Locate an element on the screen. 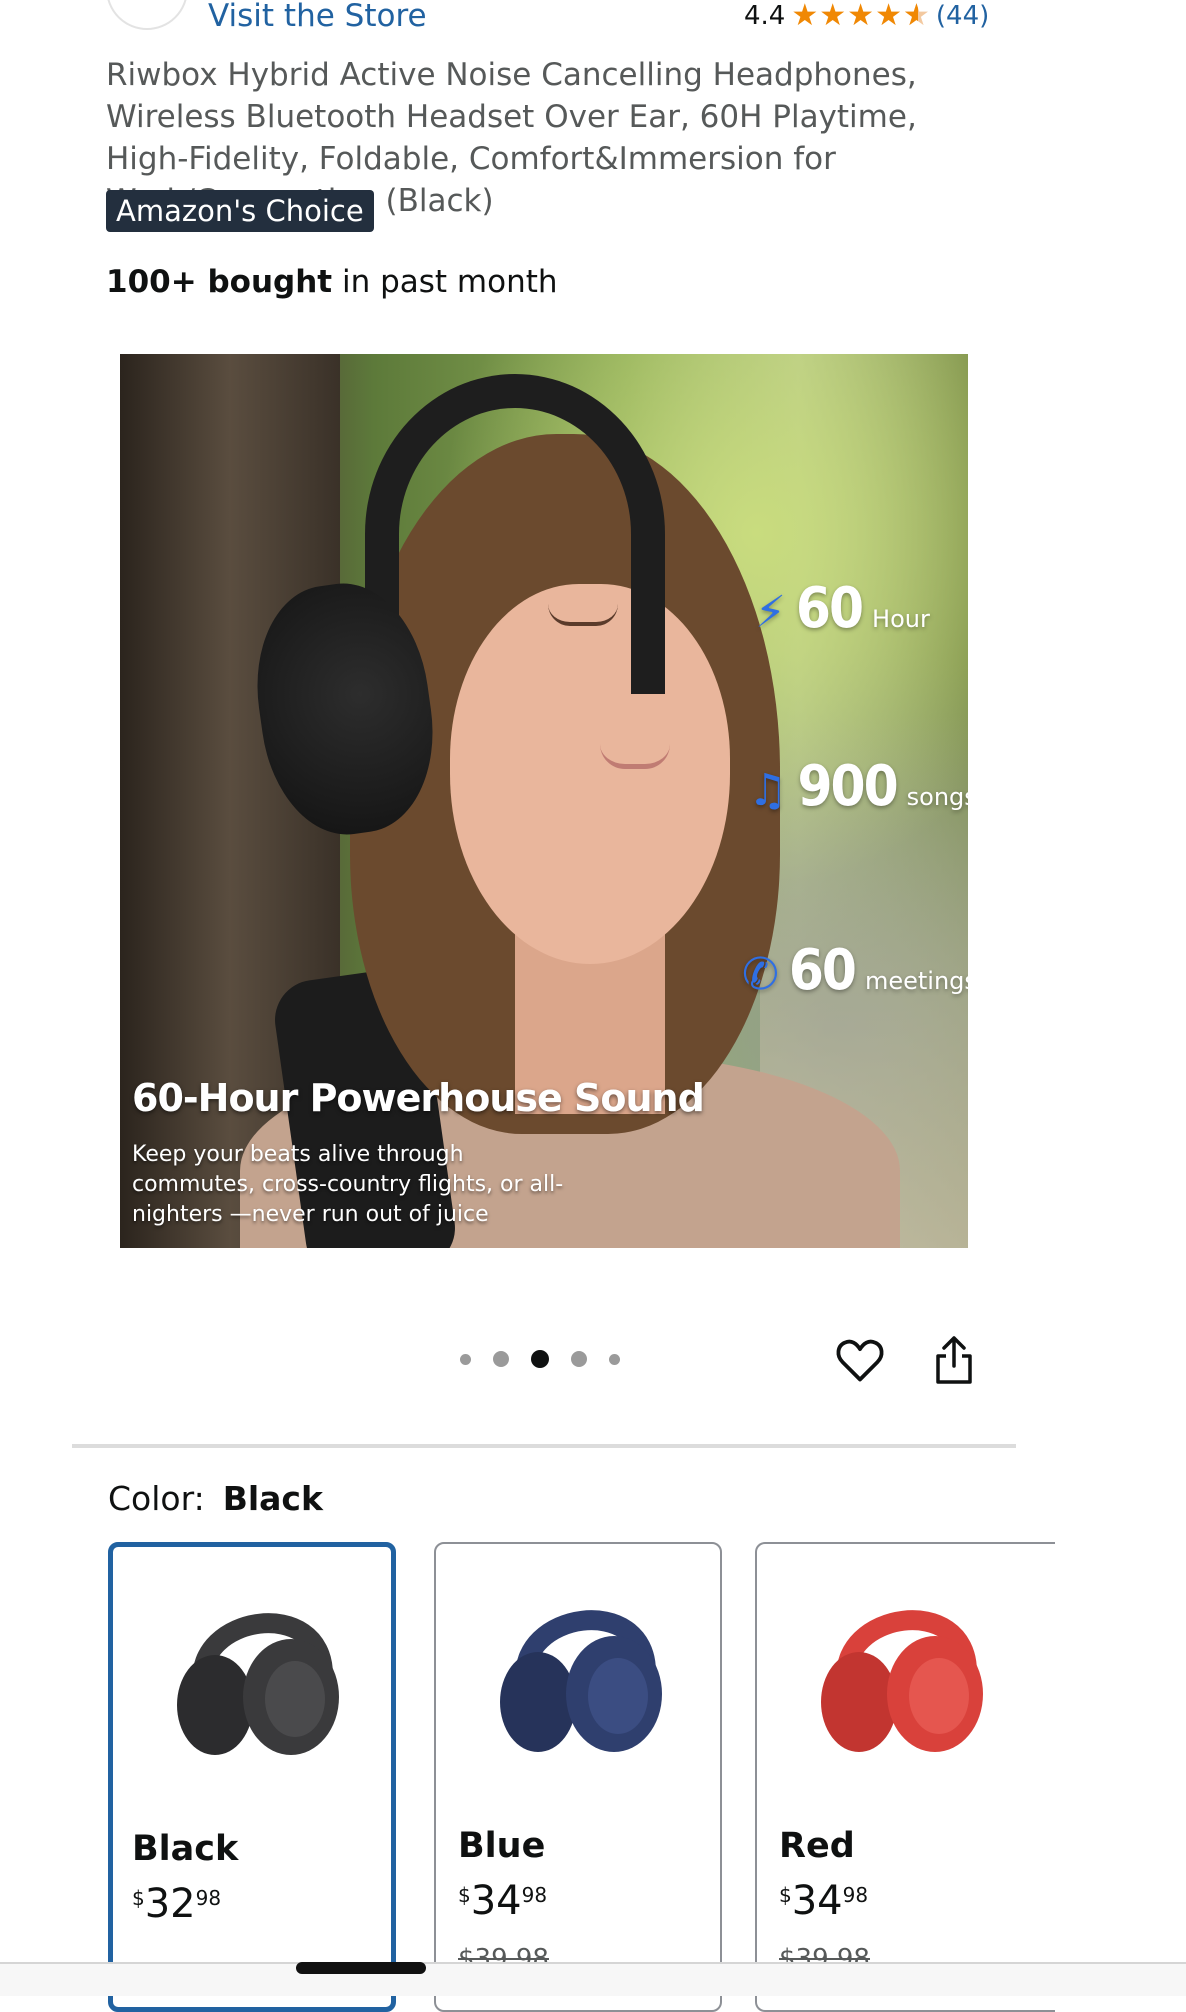  rating-count-link: (44) is located at coordinates (962, 16).